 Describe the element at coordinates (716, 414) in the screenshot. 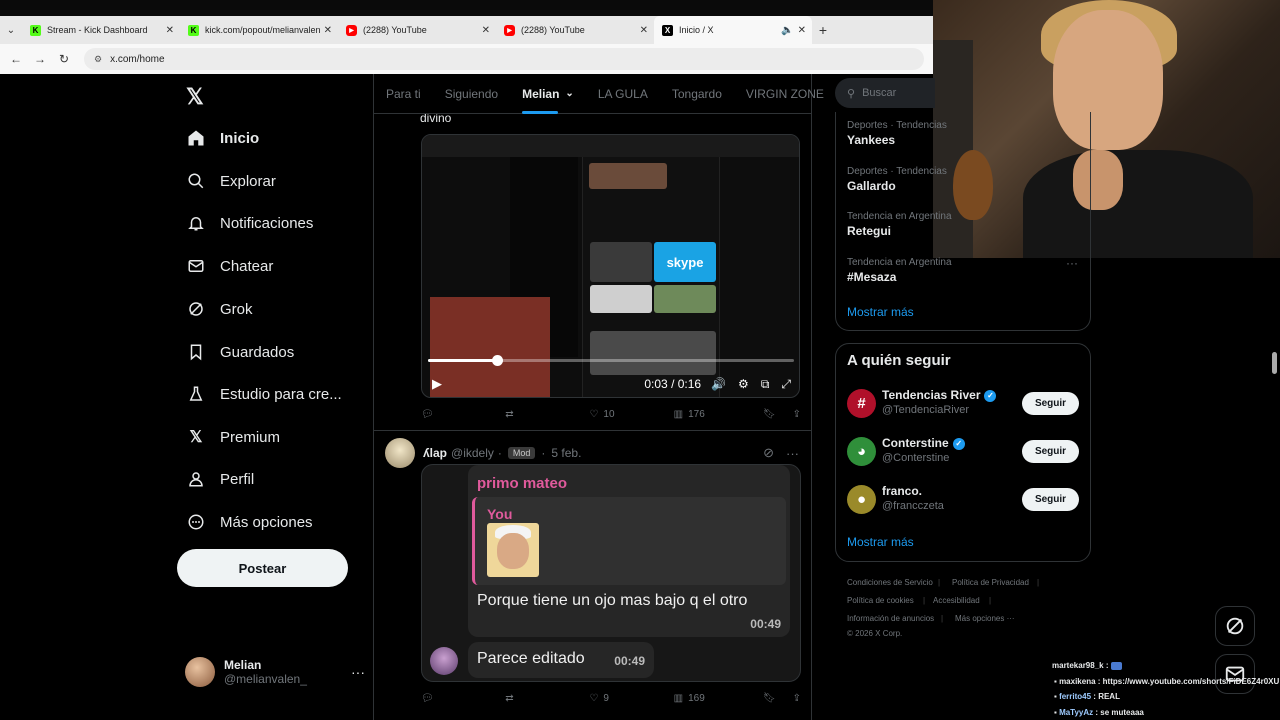

I see `views-button: ▥ 176` at that location.